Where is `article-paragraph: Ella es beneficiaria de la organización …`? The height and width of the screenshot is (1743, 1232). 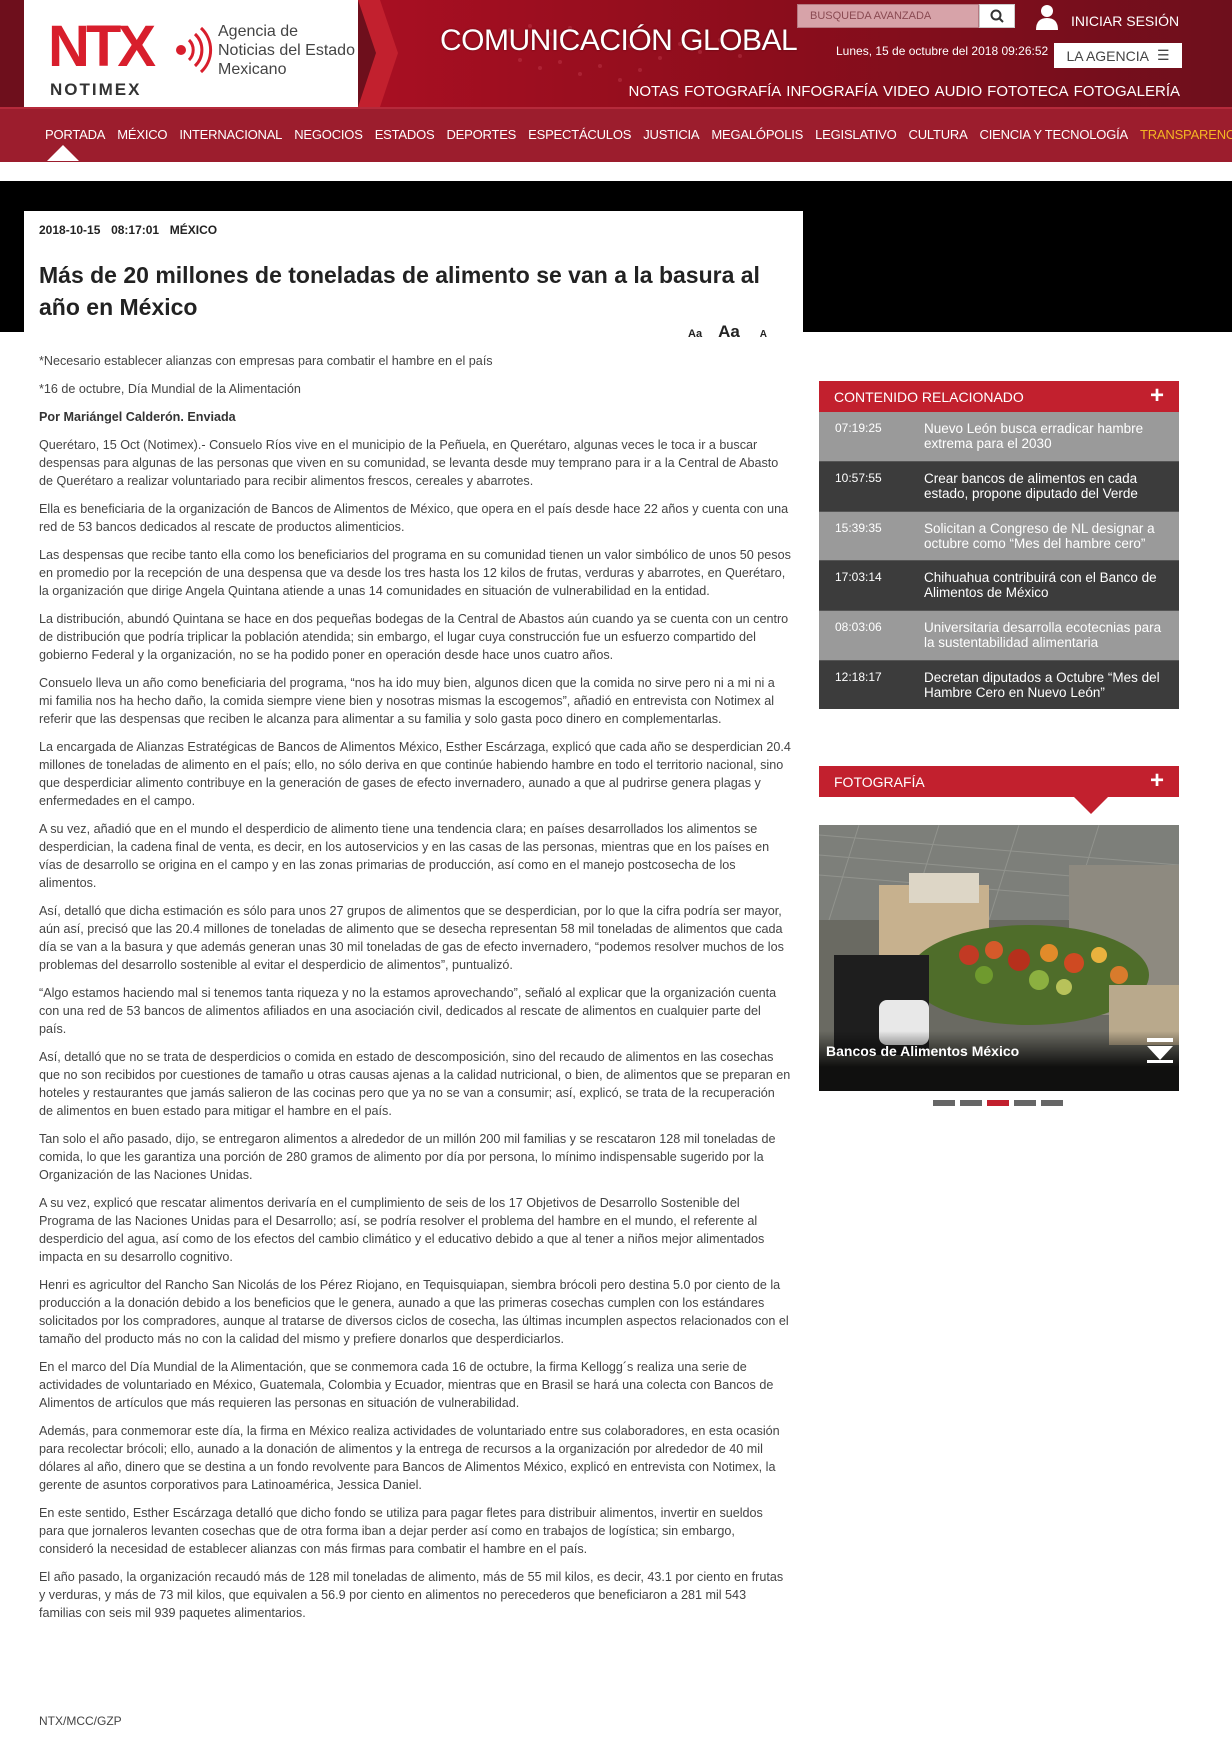 article-paragraph: Ella es beneficiaria de la organización … is located at coordinates (414, 518).